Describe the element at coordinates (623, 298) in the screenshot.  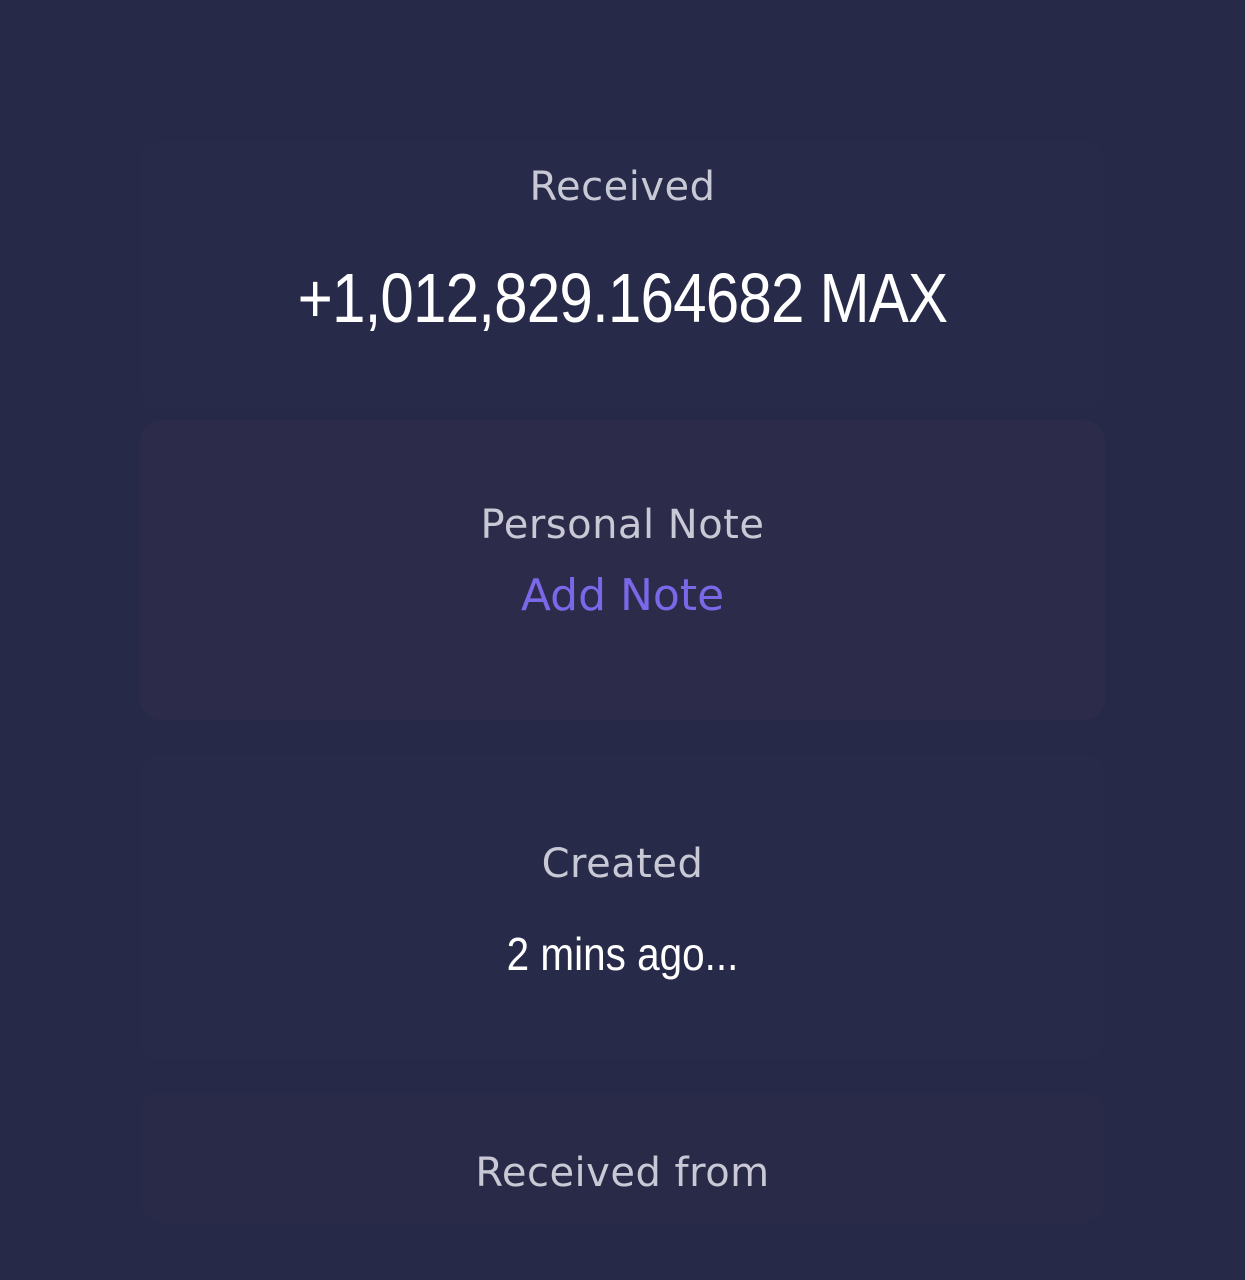
I see `transaction-amount: +1,012,829.164682 MAX` at that location.